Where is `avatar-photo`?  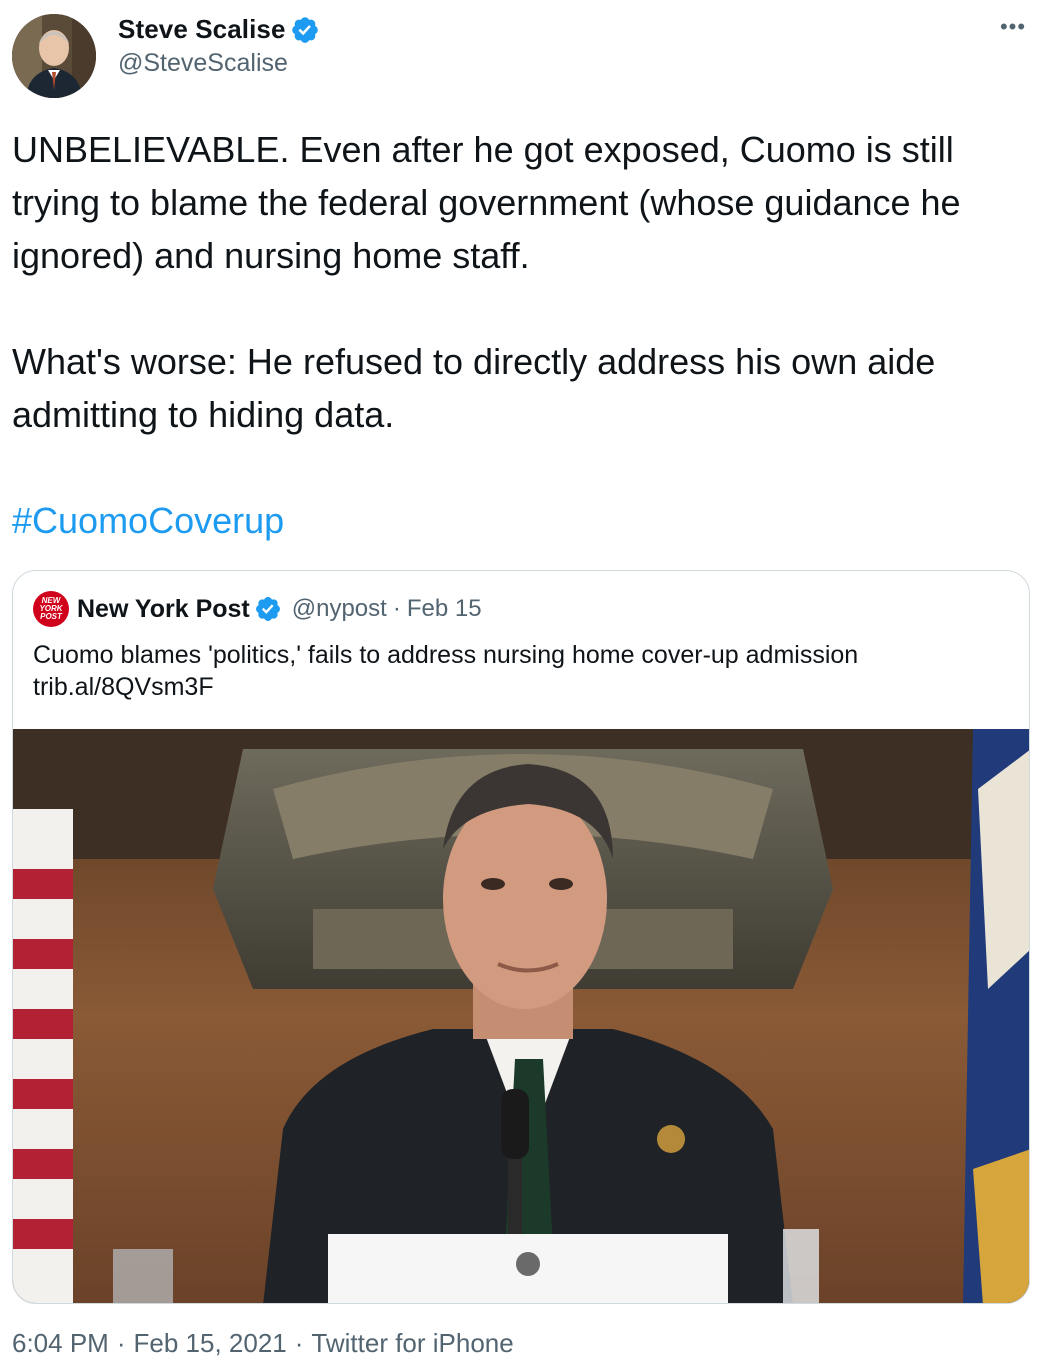
avatar-photo is located at coordinates (54, 56).